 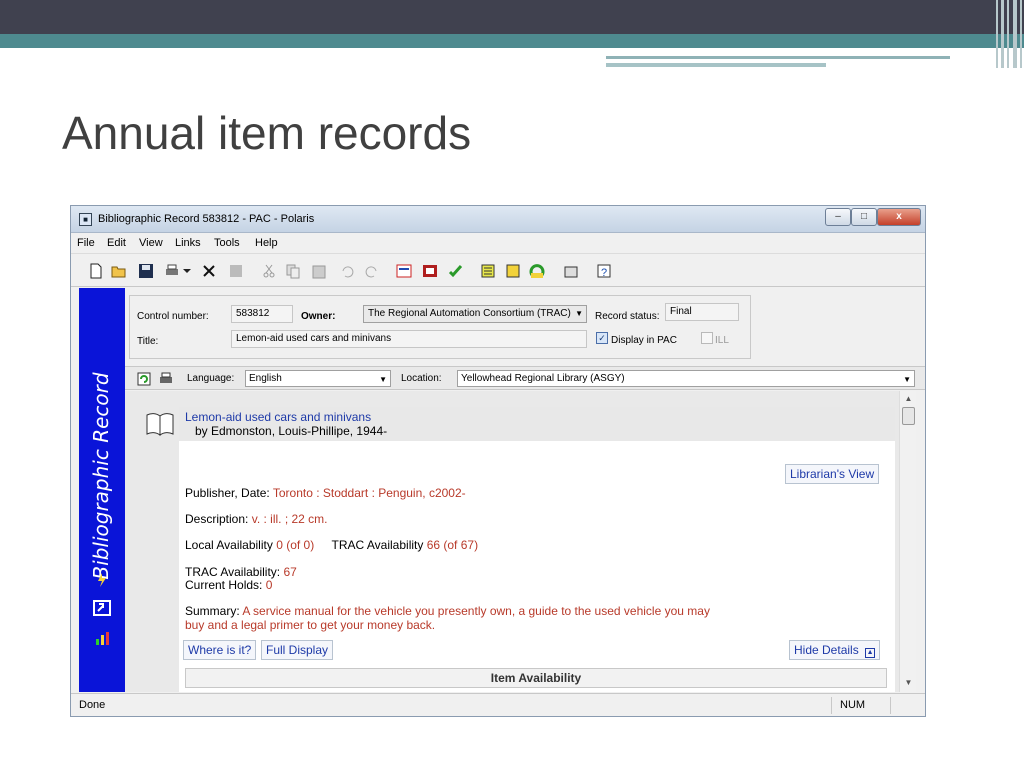 I want to click on current-holds-line: Current Holds: 0, so click(x=228, y=585).